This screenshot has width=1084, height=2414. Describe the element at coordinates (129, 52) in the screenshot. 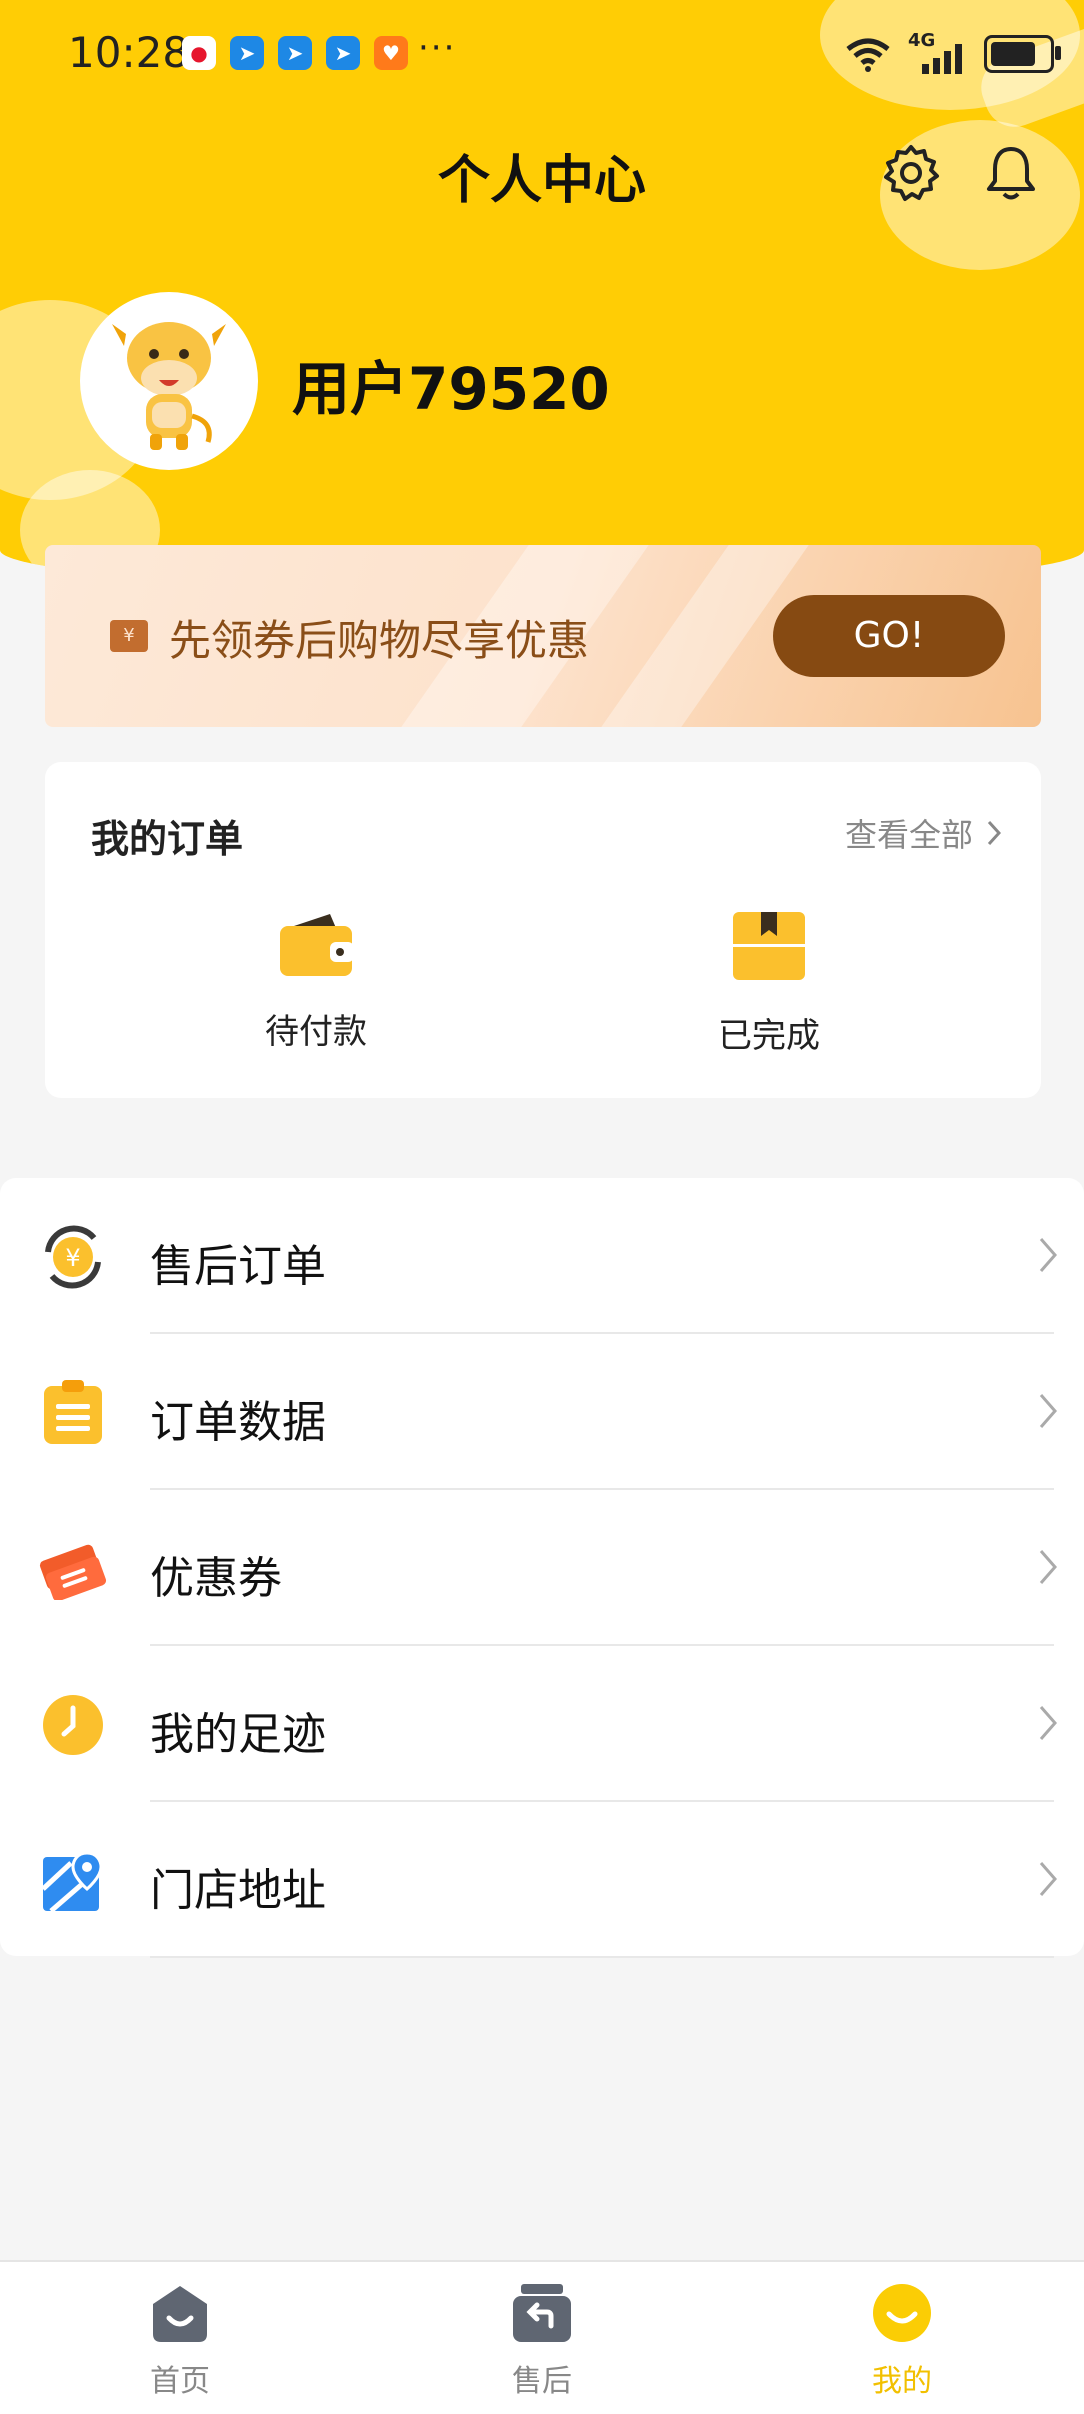

I see `status-time: 10:28` at that location.